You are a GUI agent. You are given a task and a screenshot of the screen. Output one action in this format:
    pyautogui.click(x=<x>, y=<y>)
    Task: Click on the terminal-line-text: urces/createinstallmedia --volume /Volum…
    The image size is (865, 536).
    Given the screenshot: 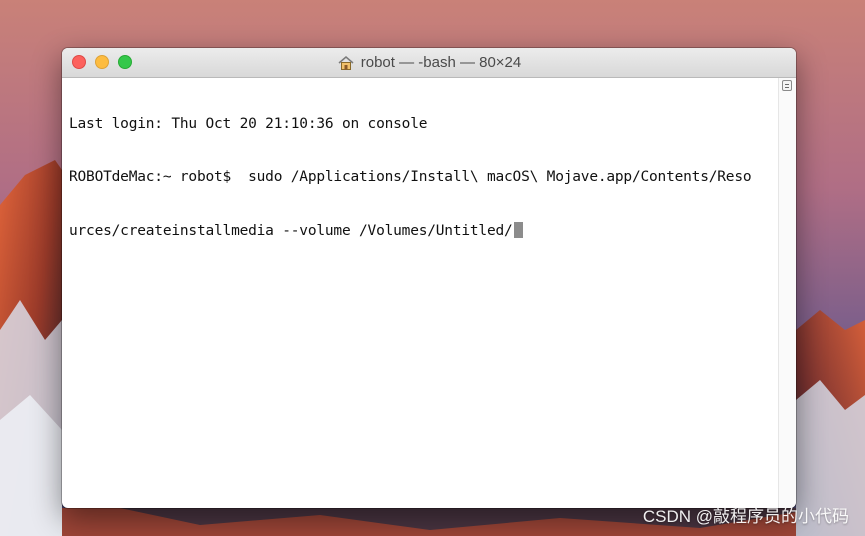 What is the action you would take?
    pyautogui.click(x=291, y=230)
    